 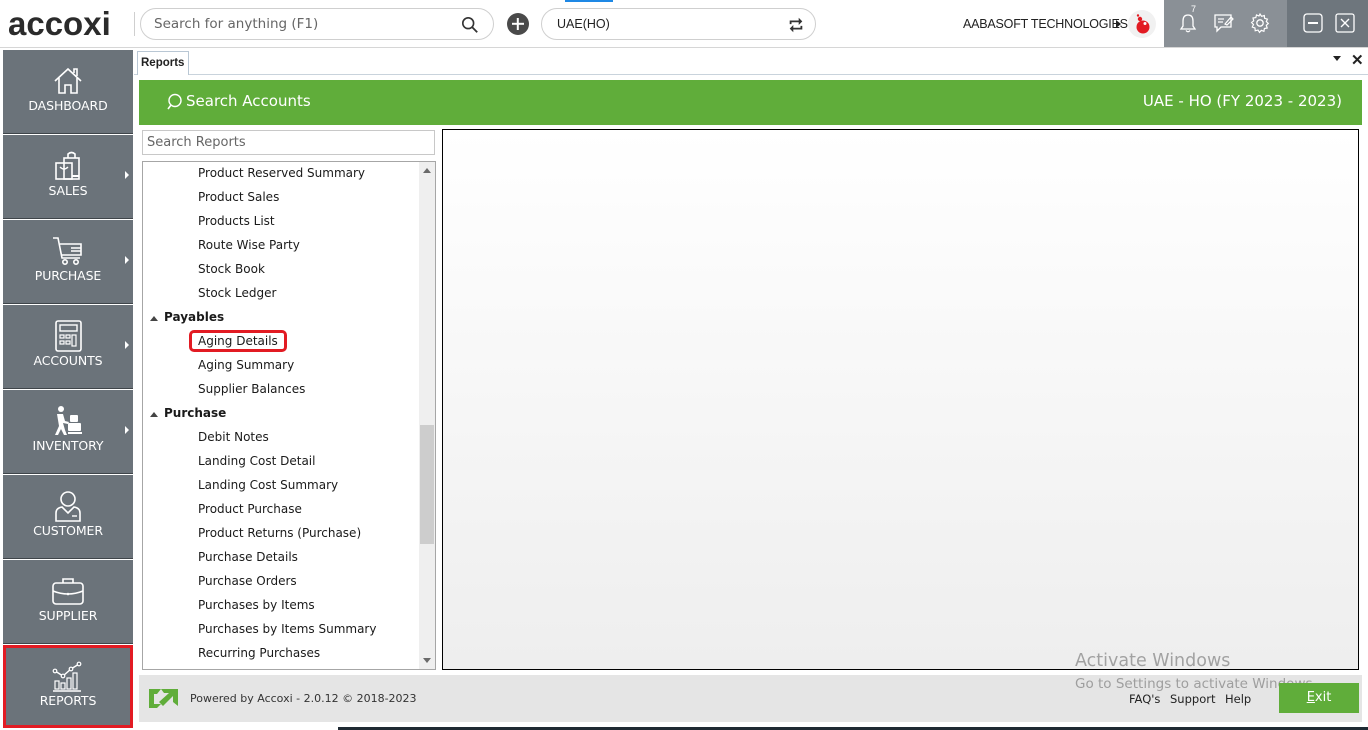 What do you see at coordinates (1313, 23) in the screenshot?
I see `minimize-icon` at bounding box center [1313, 23].